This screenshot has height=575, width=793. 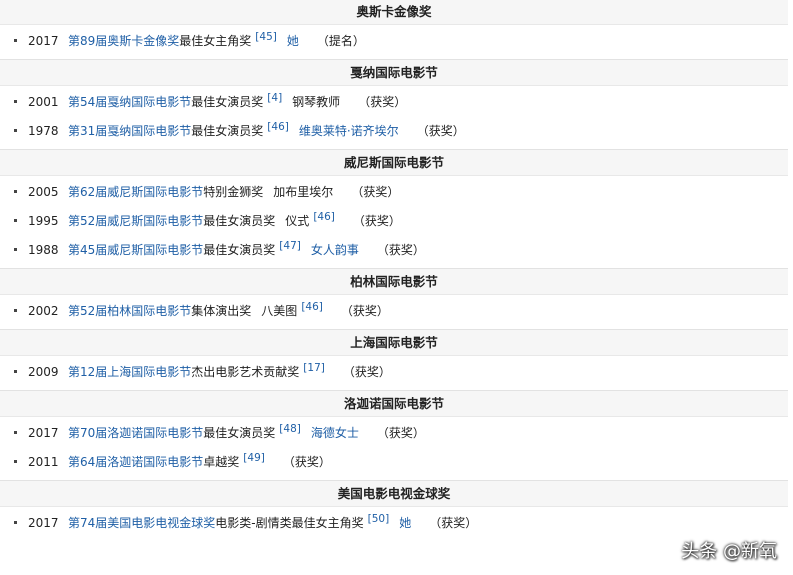 What do you see at coordinates (266, 37) in the screenshot?
I see `reference-link: [45]` at bounding box center [266, 37].